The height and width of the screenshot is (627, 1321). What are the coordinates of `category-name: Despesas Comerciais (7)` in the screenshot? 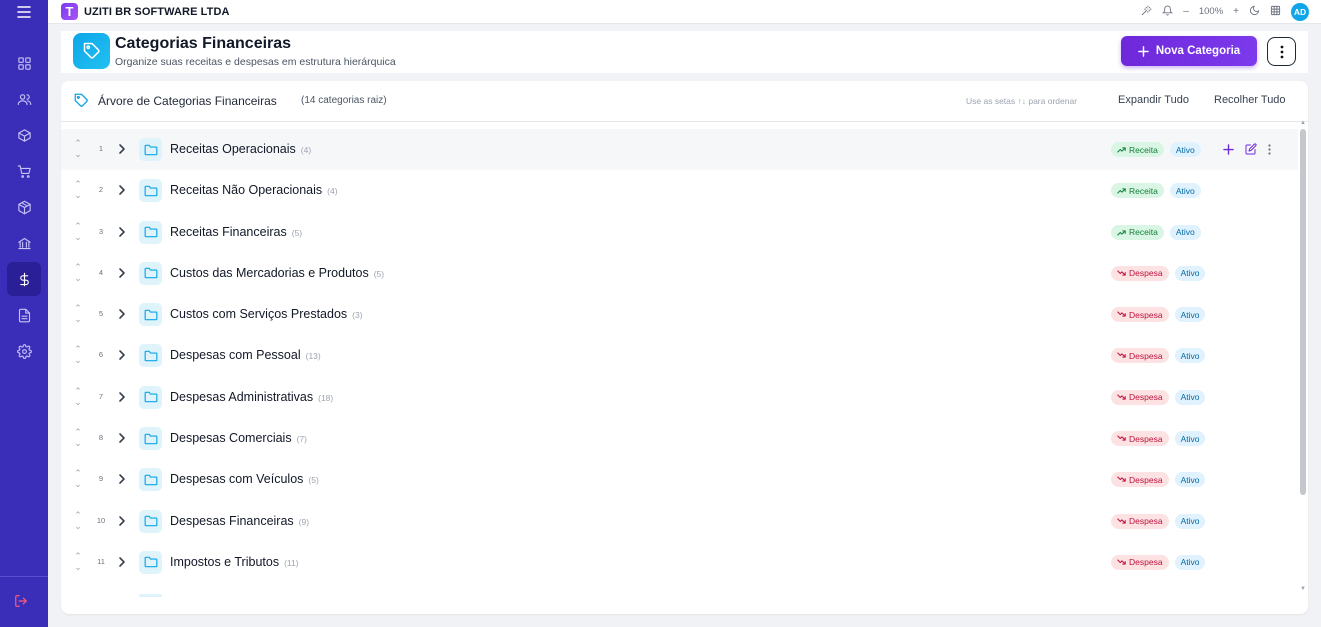 It's located at (238, 438).